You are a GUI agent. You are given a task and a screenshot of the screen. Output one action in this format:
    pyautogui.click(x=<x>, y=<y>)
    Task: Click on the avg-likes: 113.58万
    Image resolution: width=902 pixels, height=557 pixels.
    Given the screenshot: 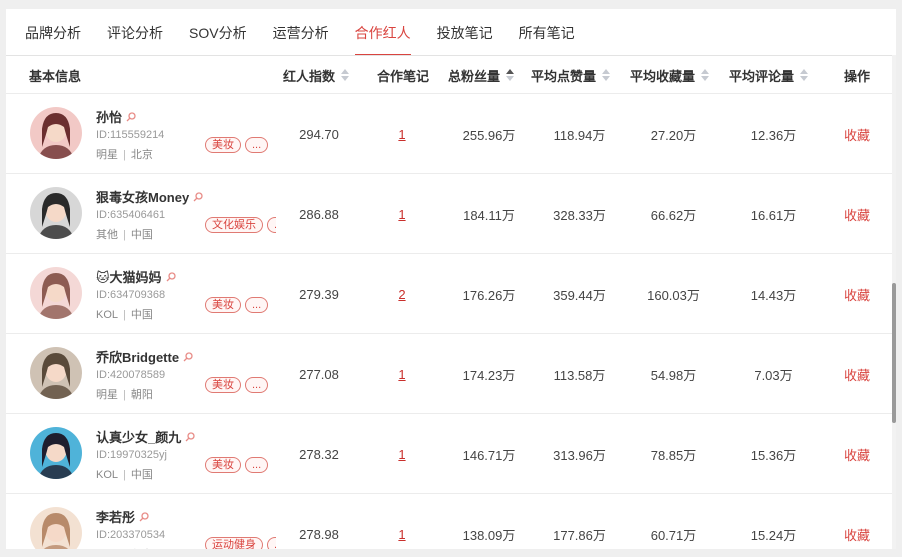 What is the action you would take?
    pyautogui.click(x=579, y=375)
    